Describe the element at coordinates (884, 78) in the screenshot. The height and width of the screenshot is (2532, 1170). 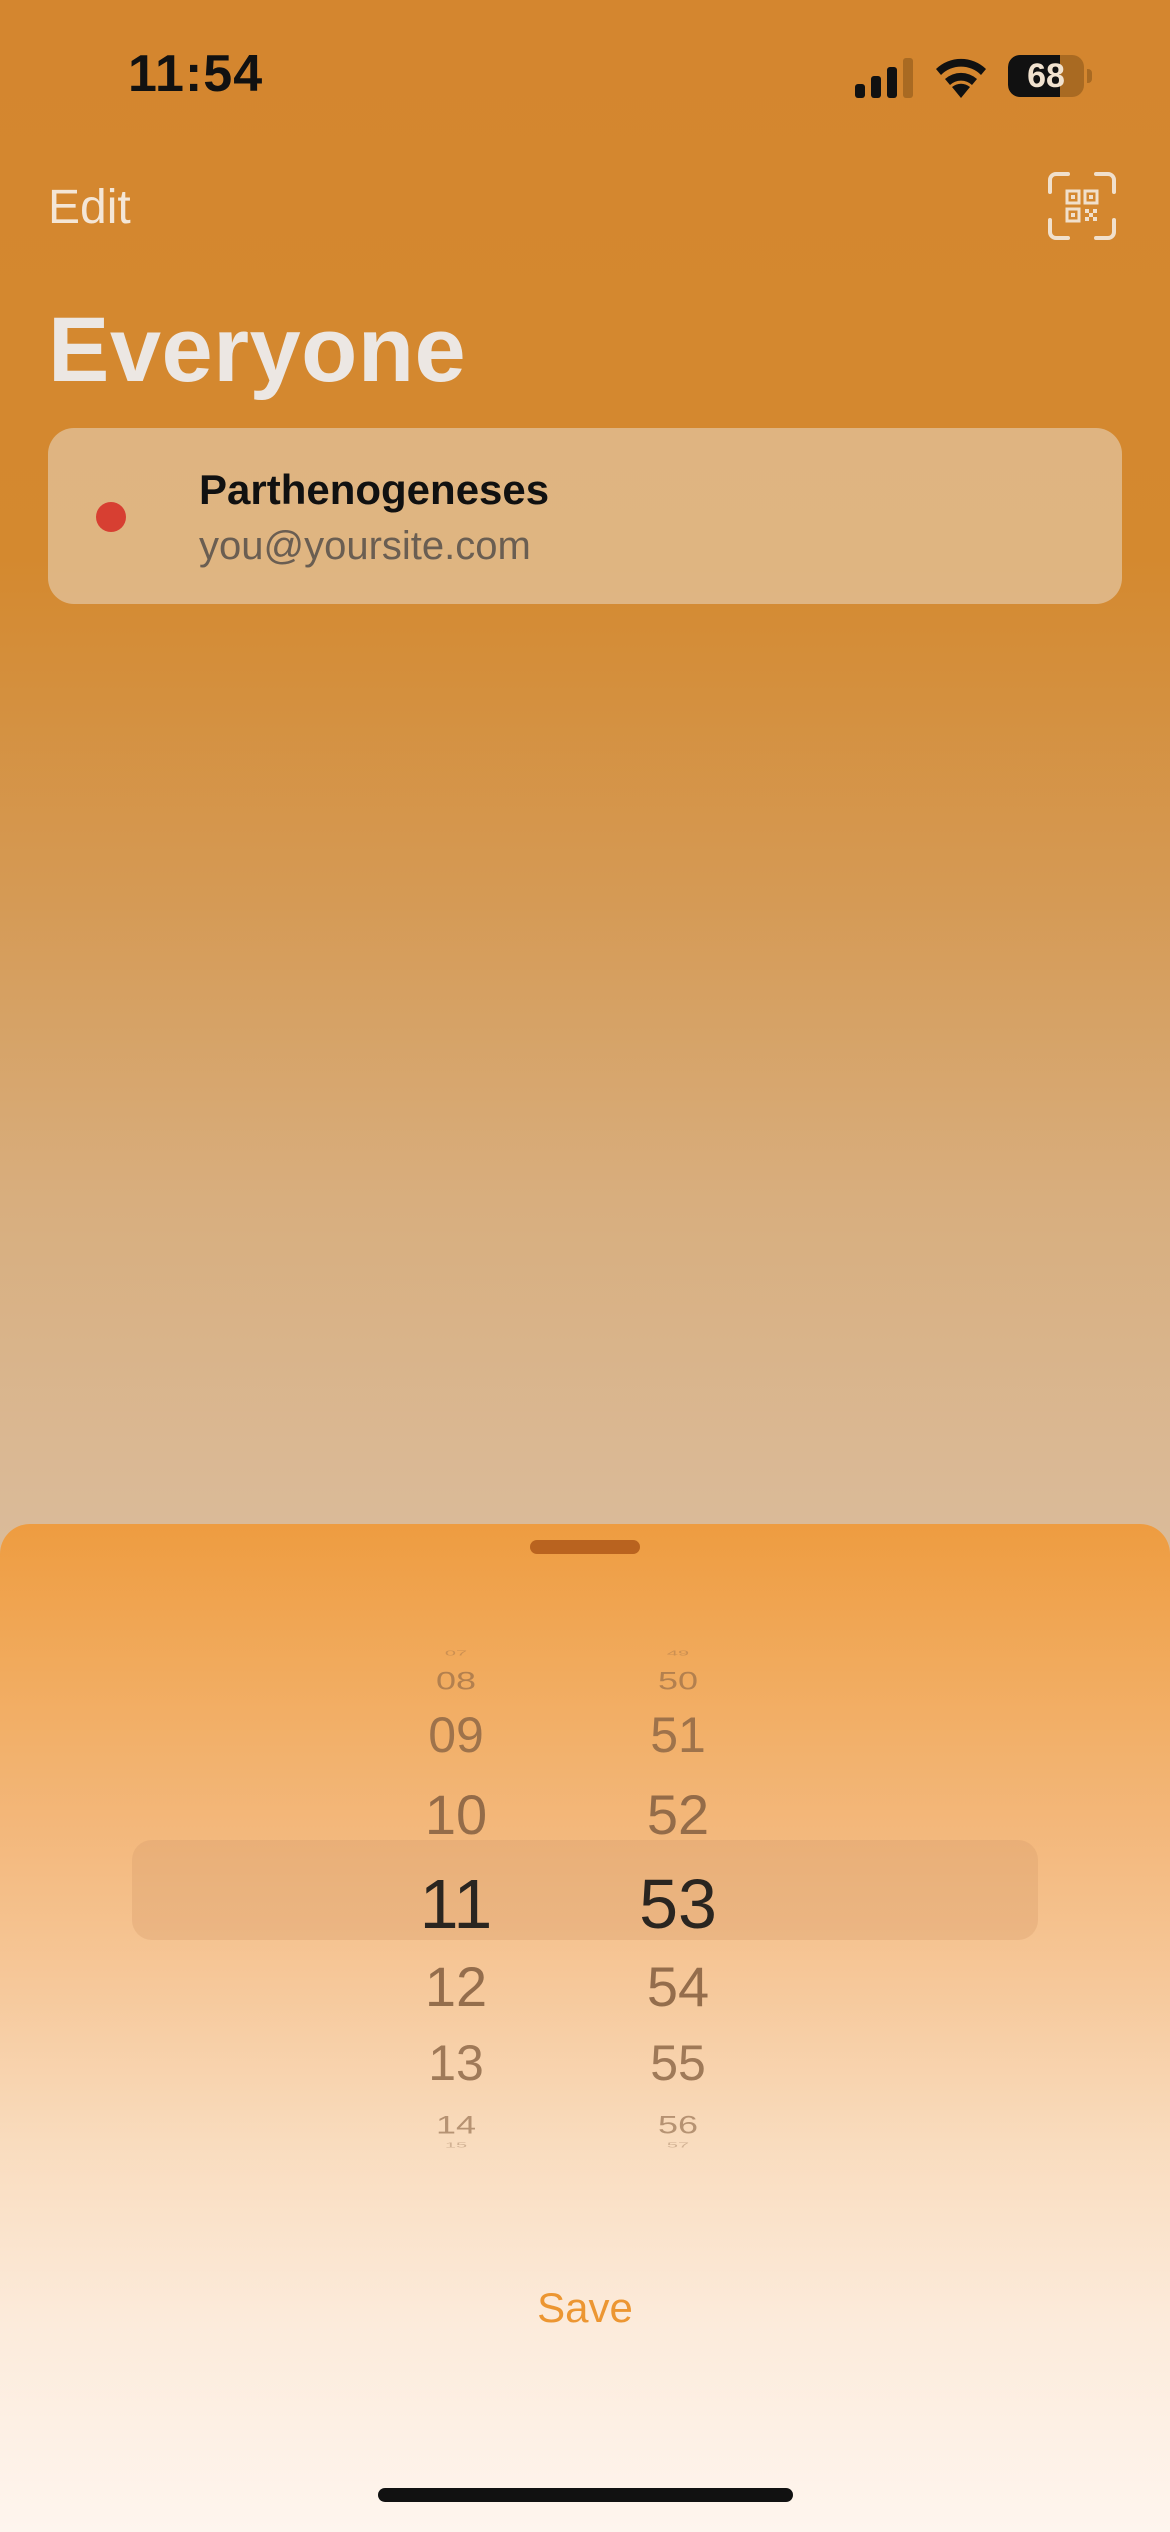
I see `cellular-signal-icon` at that location.